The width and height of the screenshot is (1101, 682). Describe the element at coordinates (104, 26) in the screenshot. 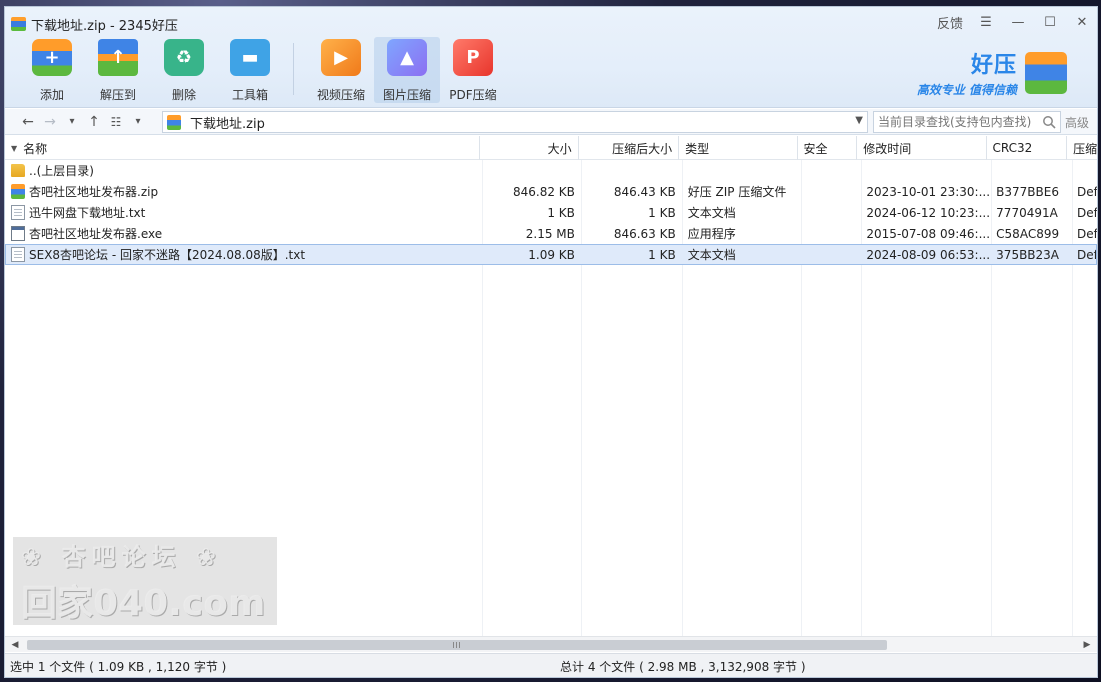

I see `window-title: 下载地址.zip - 2345好压` at that location.